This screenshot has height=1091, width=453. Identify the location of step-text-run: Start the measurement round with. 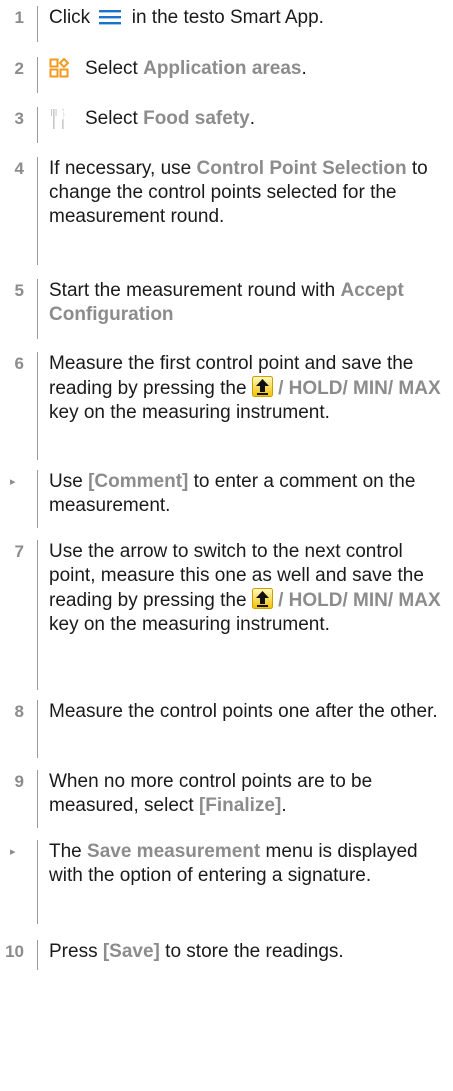
(195, 290).